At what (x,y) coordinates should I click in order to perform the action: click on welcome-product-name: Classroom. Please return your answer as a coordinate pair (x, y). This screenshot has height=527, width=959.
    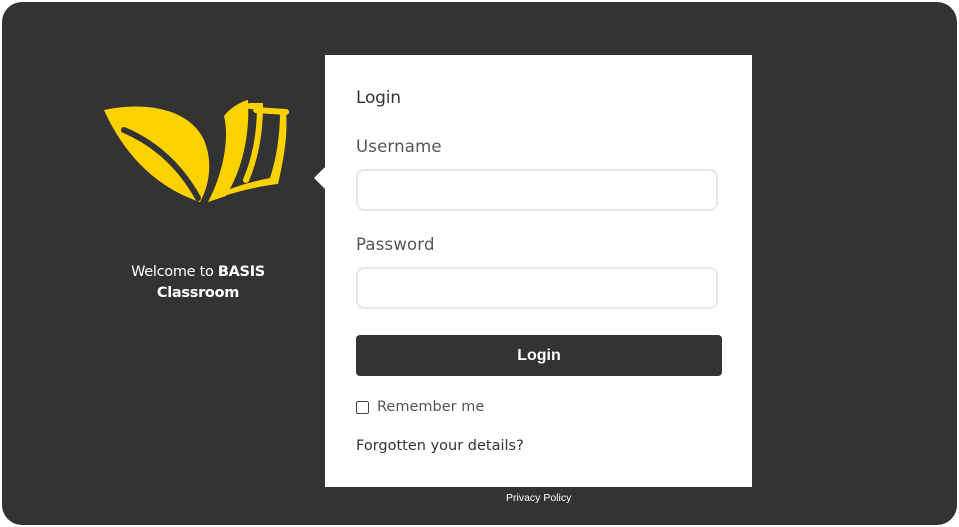
    Looking at the image, I should click on (198, 293).